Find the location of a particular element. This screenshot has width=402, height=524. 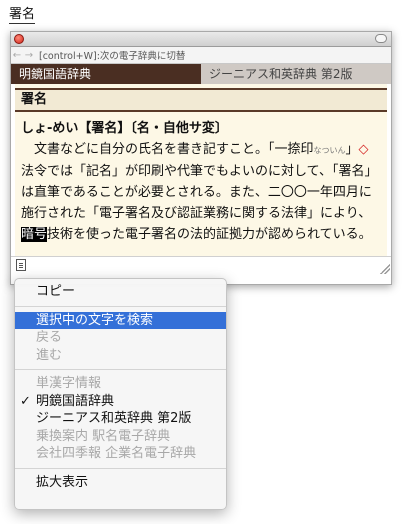

diamond-icon: ◇ is located at coordinates (363, 149).